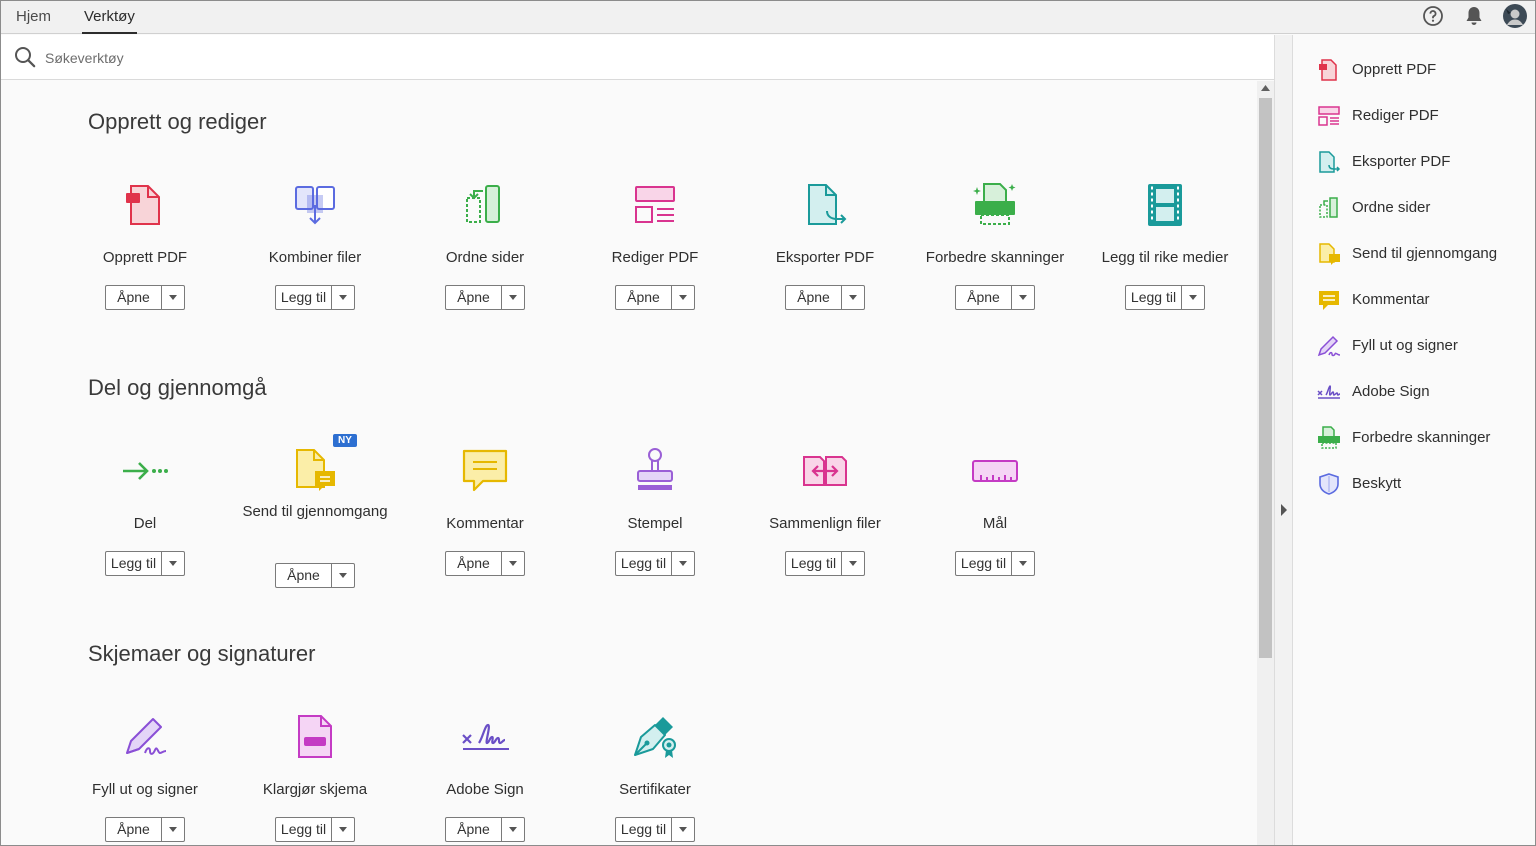 The image size is (1536, 846). I want to click on active-tab-underline, so click(109, 33).